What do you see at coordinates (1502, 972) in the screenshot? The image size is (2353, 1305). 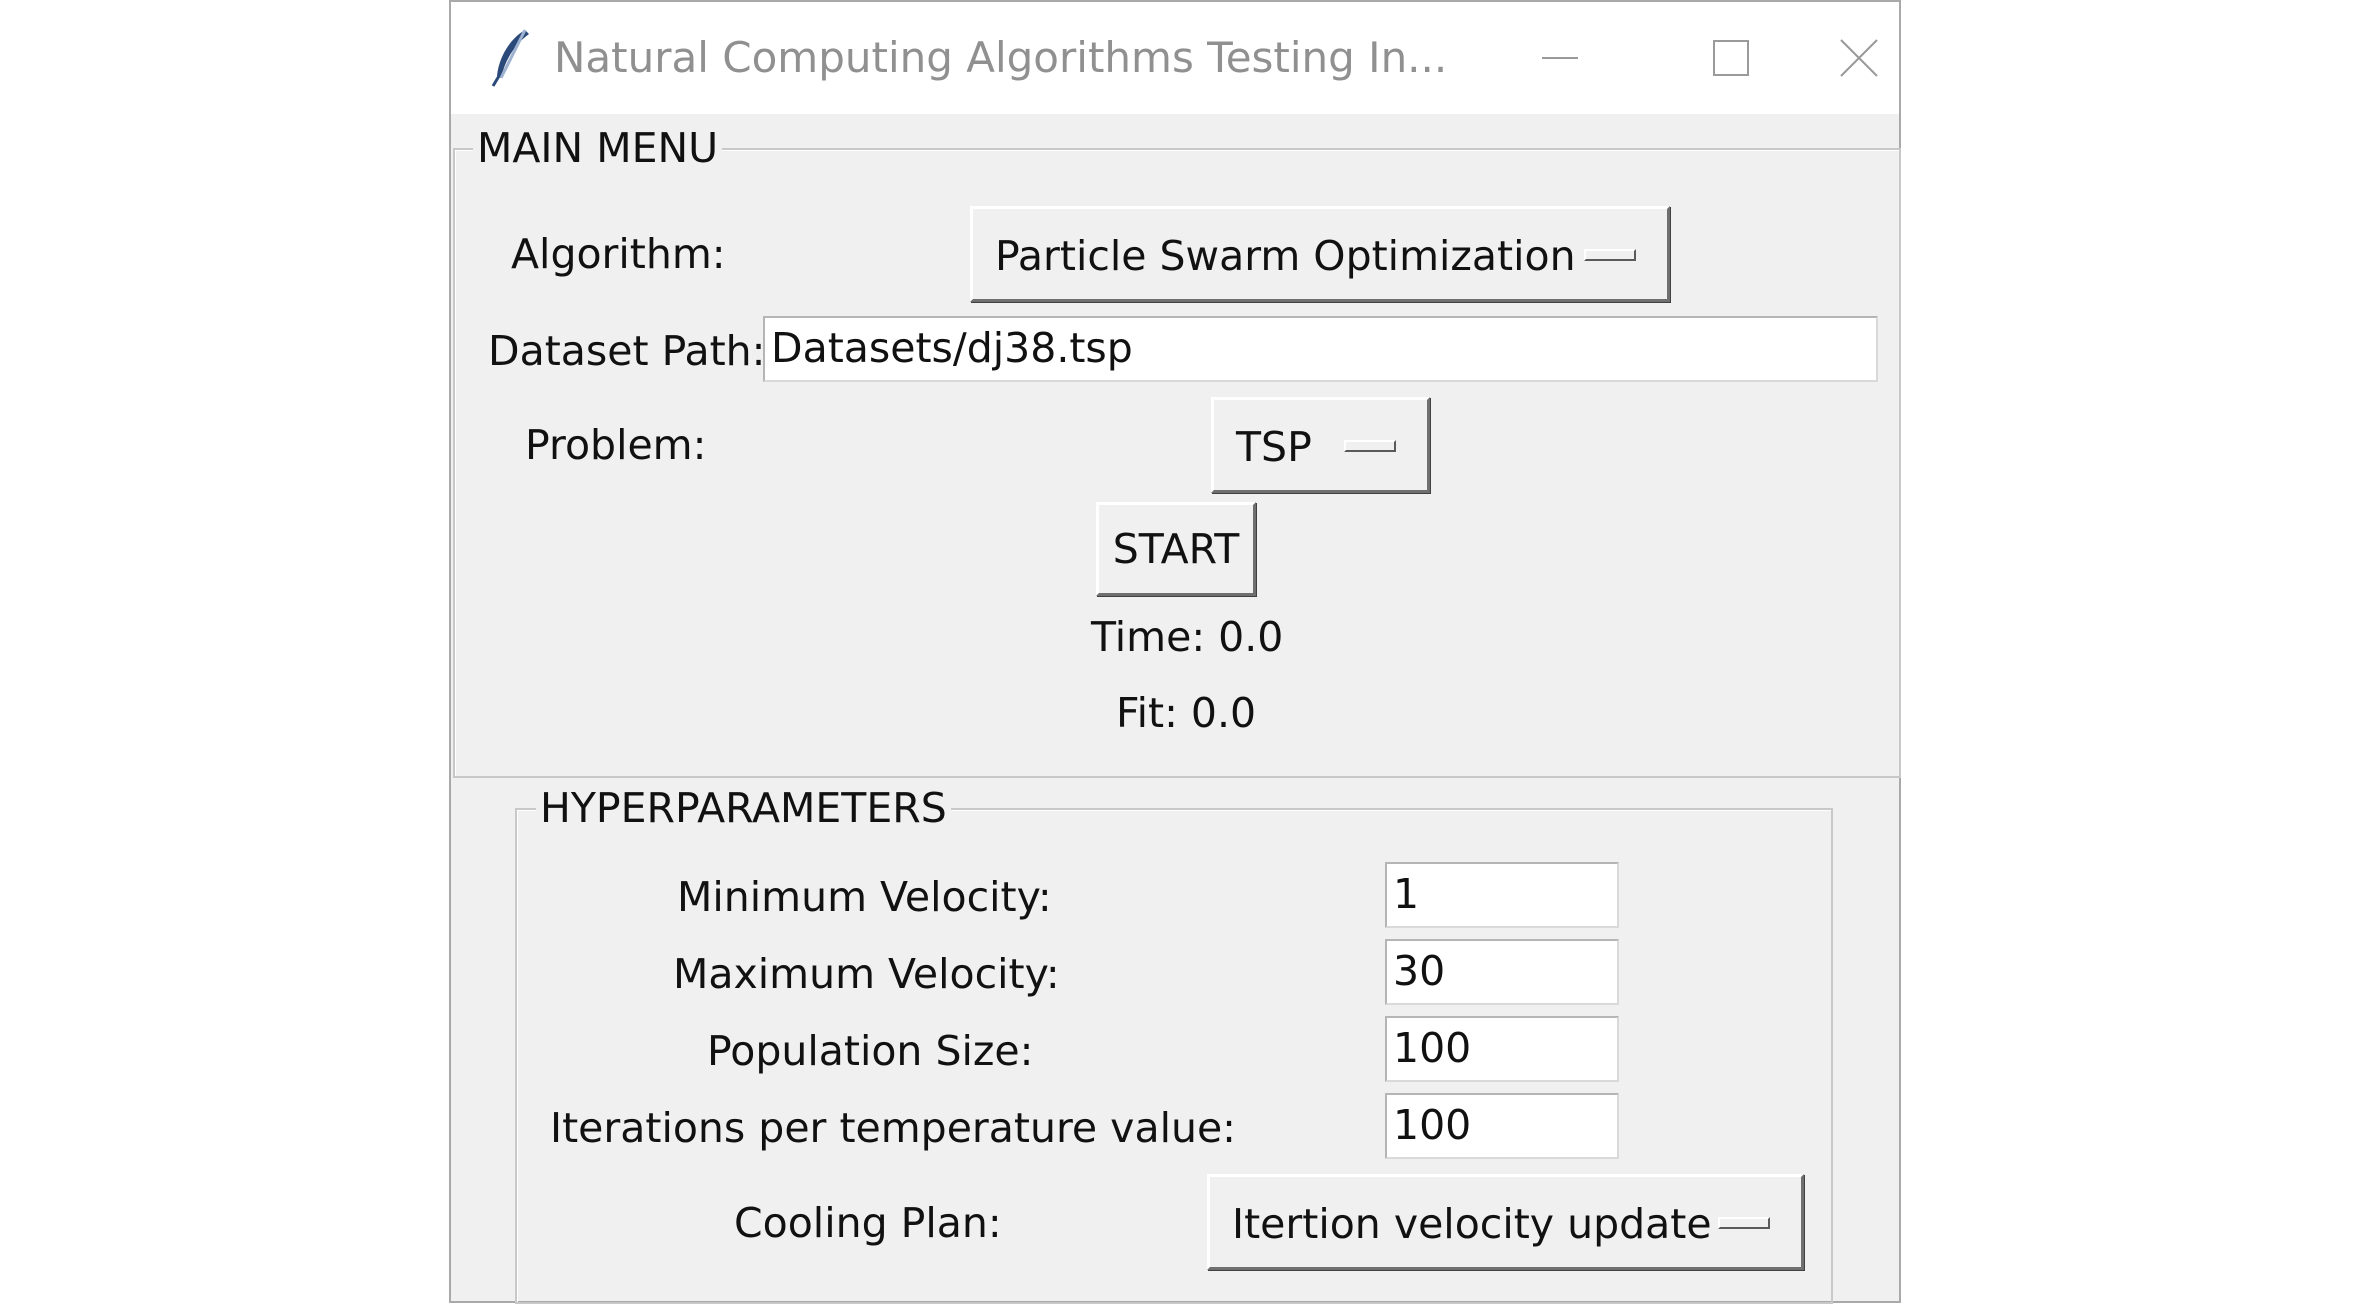 I see `max-velocity-input: 30` at bounding box center [1502, 972].